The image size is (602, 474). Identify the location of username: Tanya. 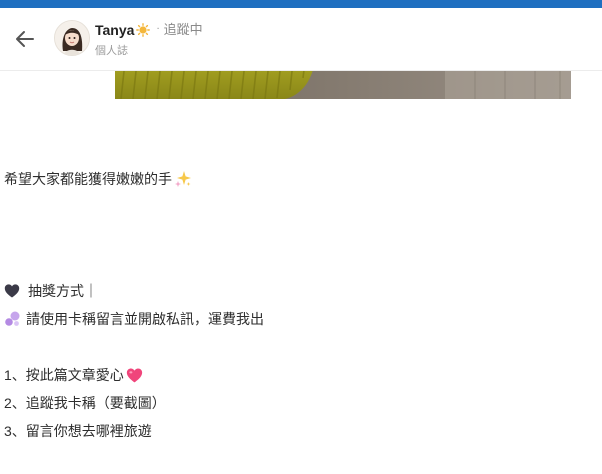
(114, 30).